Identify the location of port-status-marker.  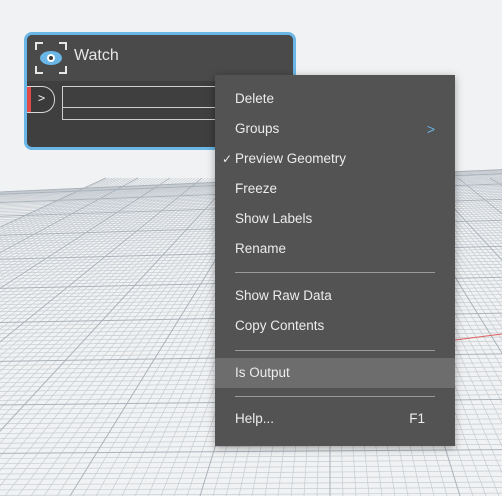
(29, 99).